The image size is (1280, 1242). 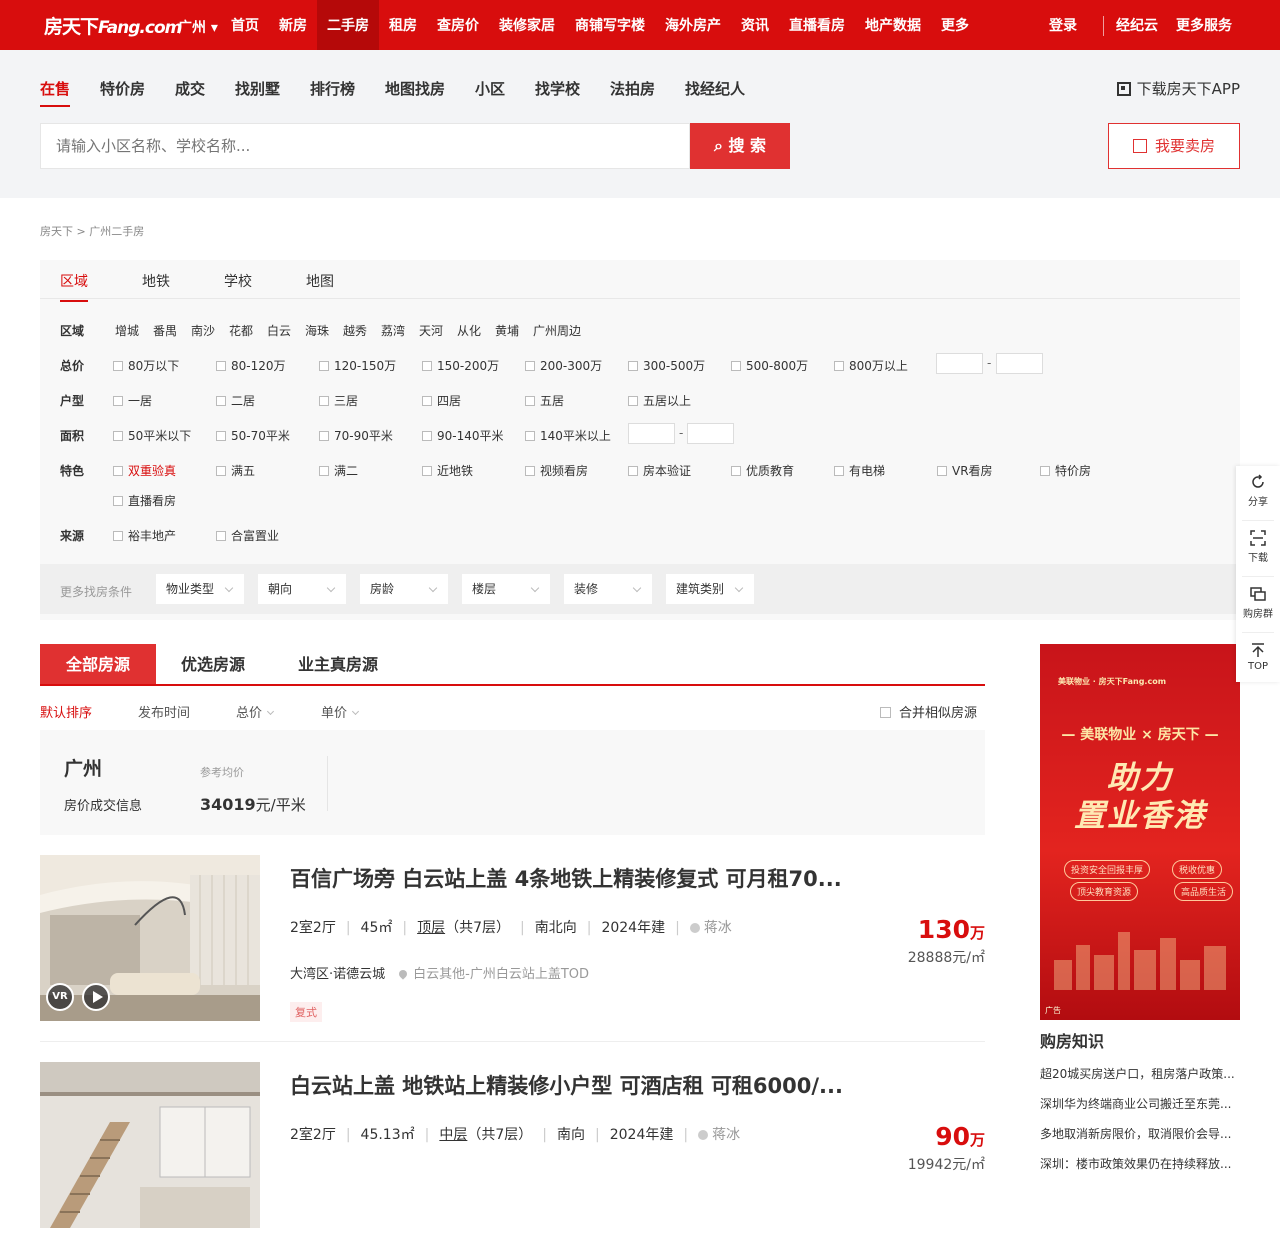 I want to click on tab-villa: 找别墅, so click(x=257, y=88).